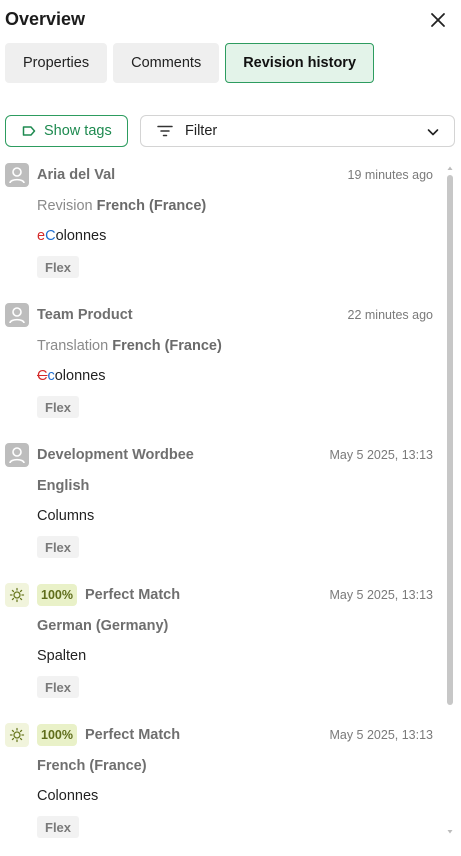 This screenshot has height=856, width=461. I want to click on tab-bar: Properties Comments Revision history, so click(190, 63).